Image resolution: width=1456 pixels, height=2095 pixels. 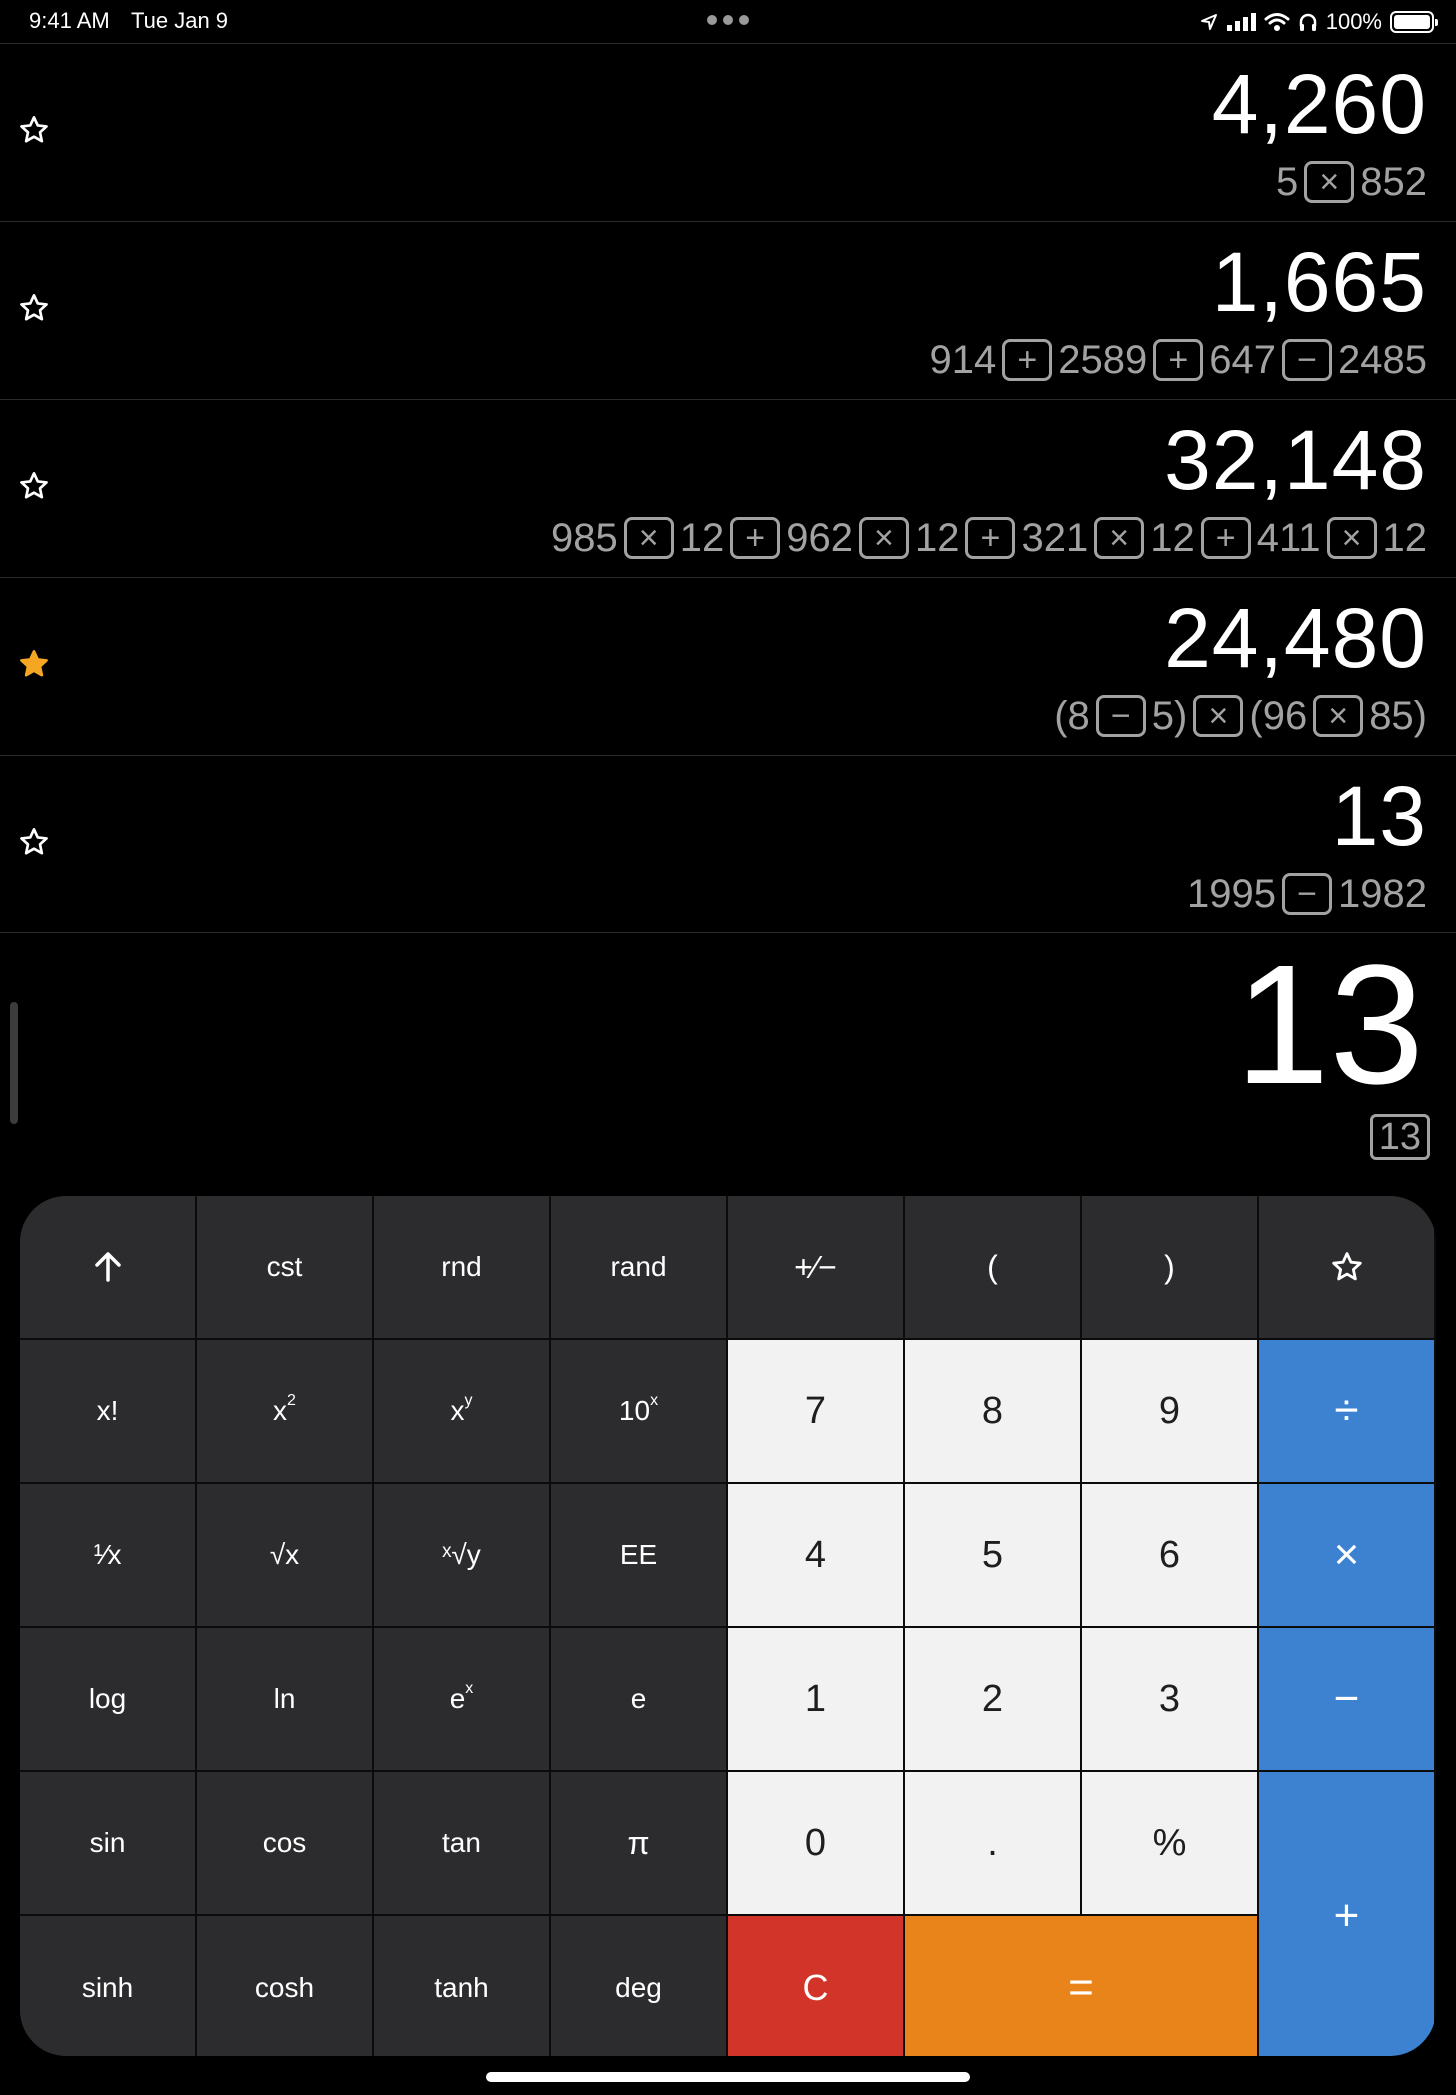 I want to click on operand: 2589, so click(x=1103, y=360).